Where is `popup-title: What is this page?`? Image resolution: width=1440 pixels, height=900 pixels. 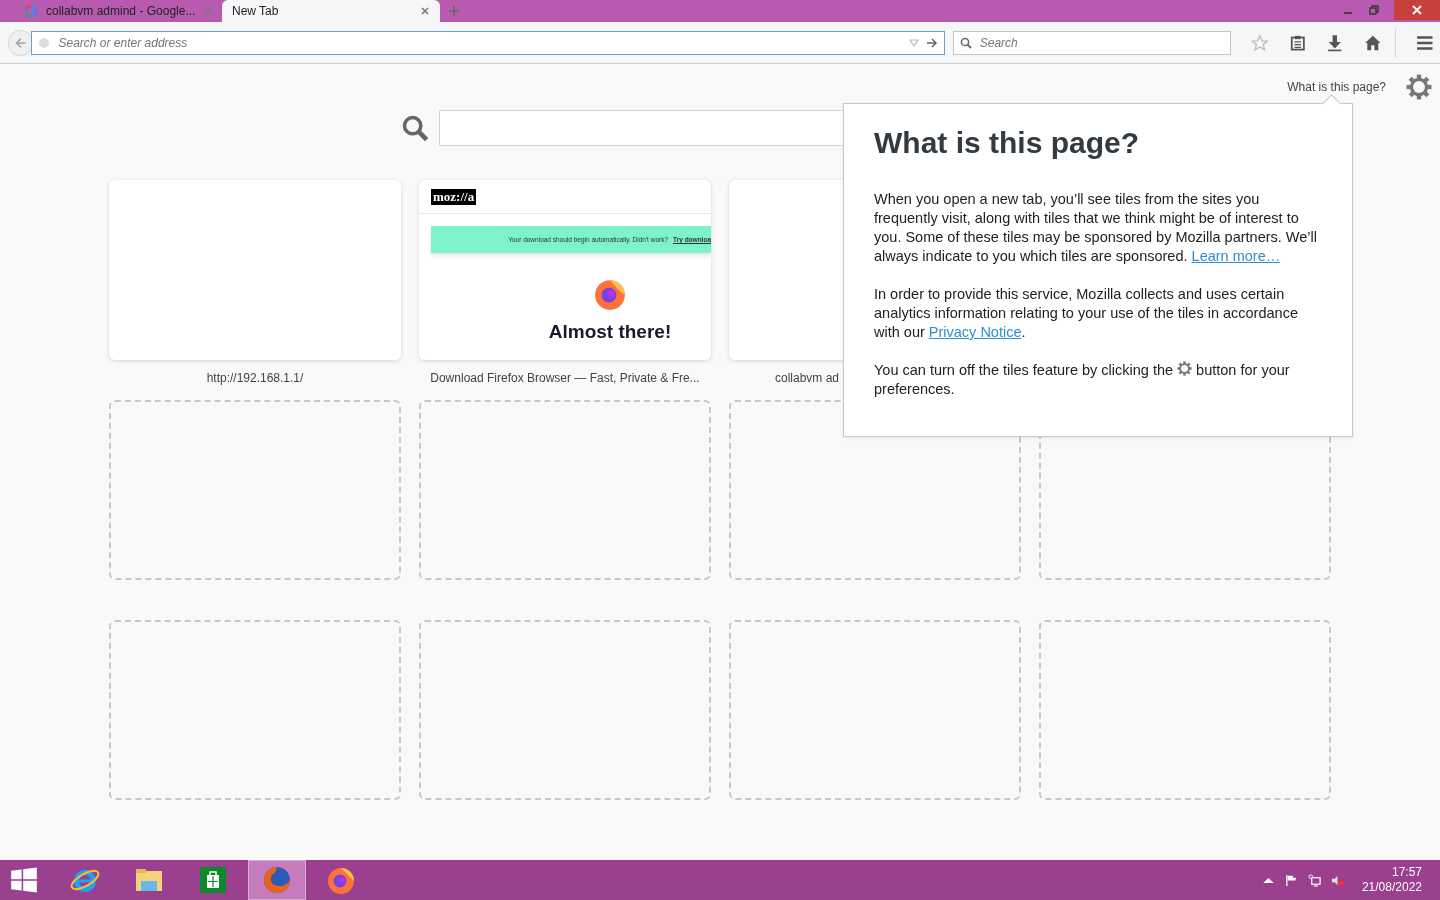 popup-title: What is this page? is located at coordinates (1007, 143).